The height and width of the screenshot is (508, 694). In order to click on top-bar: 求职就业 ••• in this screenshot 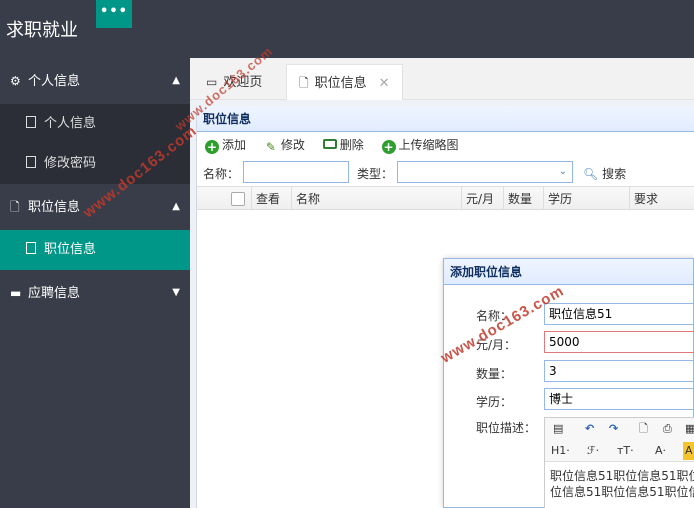, I will do `click(347, 29)`.